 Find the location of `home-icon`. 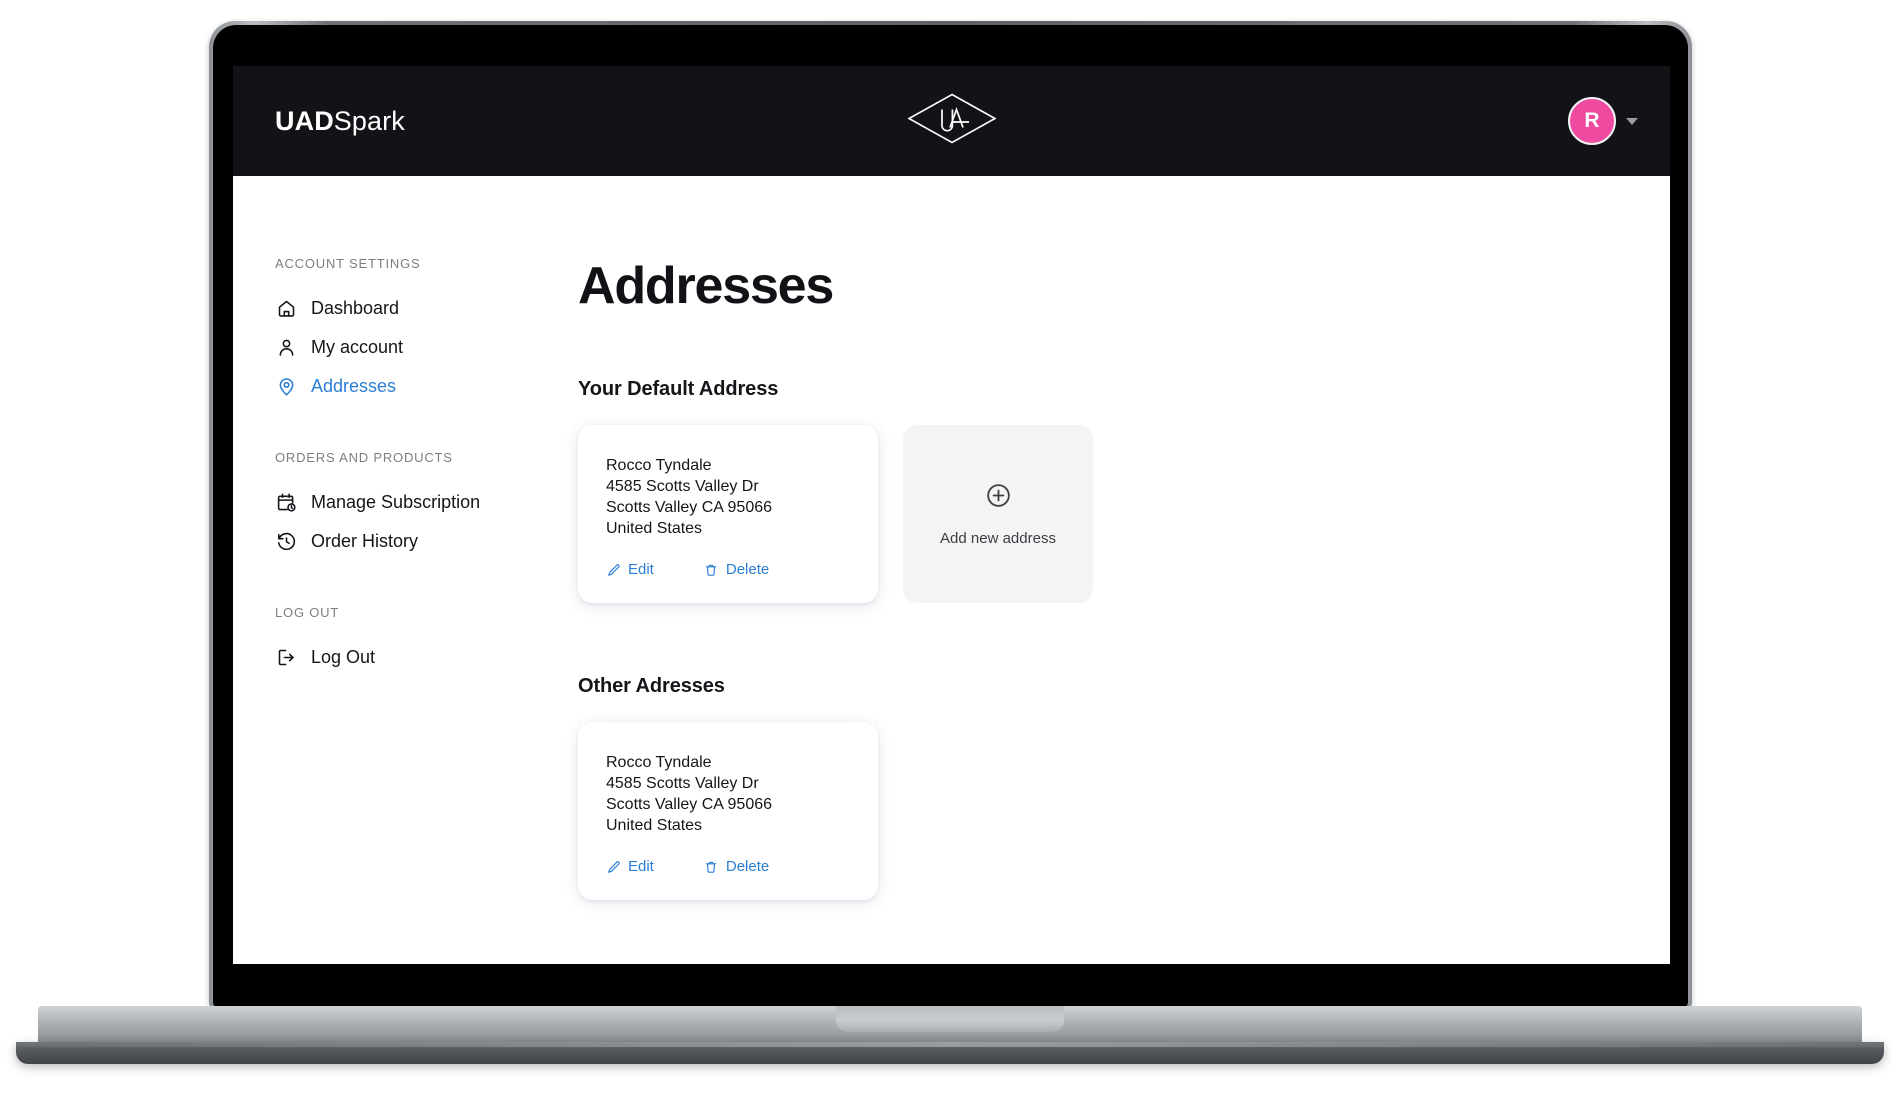

home-icon is located at coordinates (286, 309).